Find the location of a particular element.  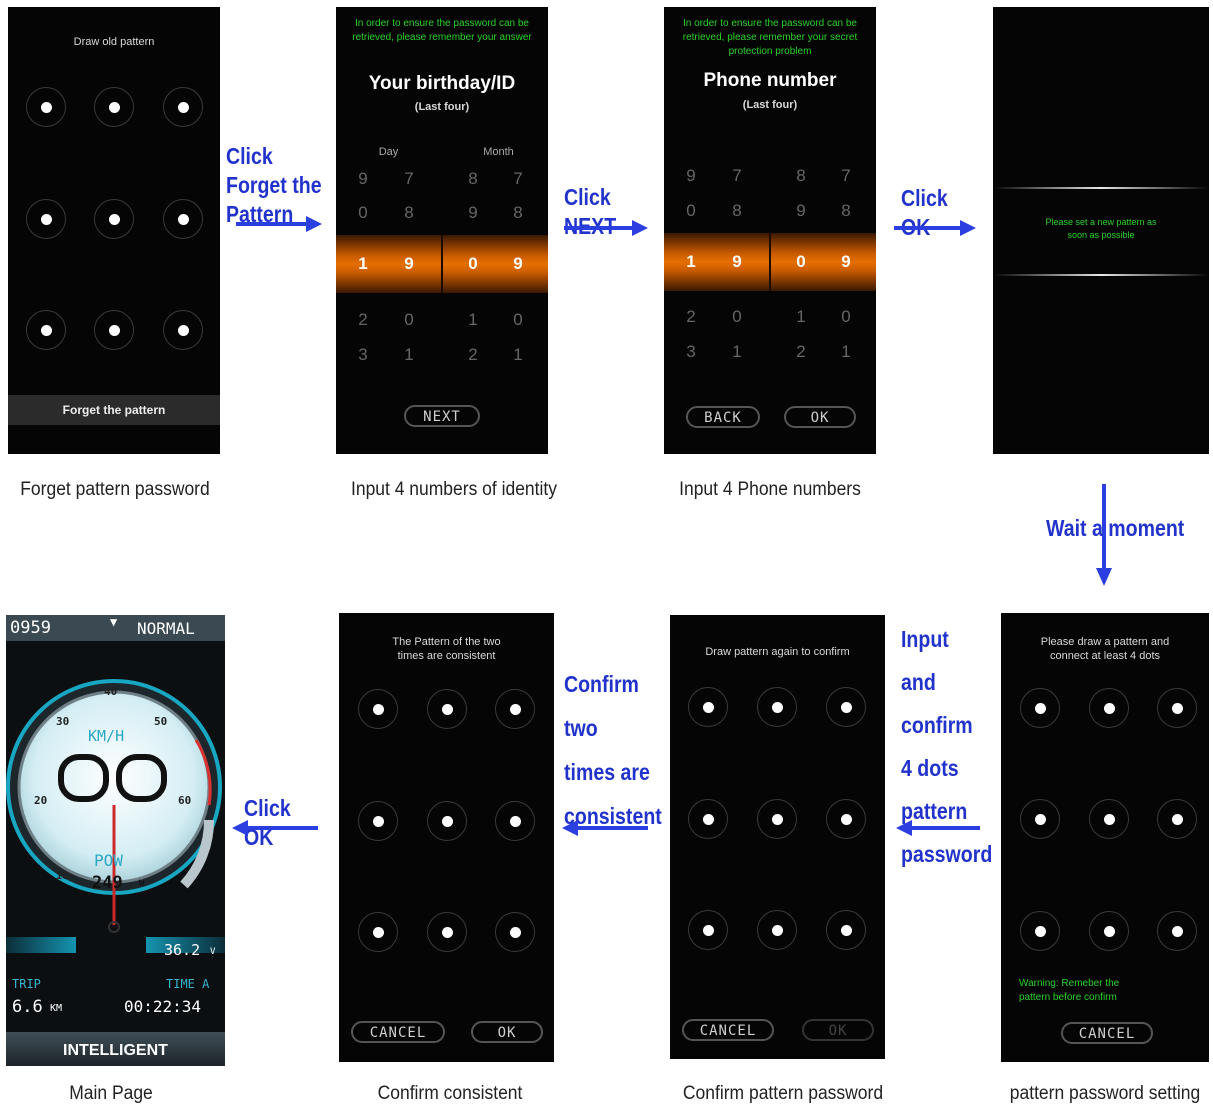

next-button: NEXT is located at coordinates (442, 416).